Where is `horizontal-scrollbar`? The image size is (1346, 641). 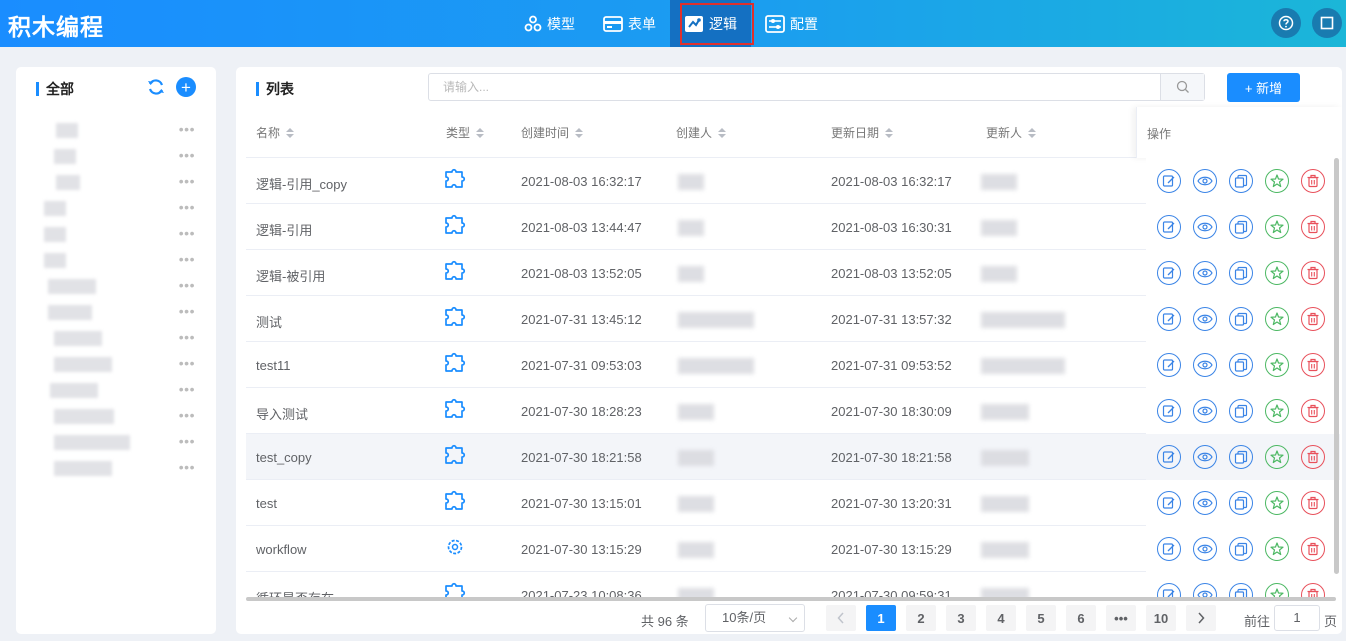 horizontal-scrollbar is located at coordinates (791, 599).